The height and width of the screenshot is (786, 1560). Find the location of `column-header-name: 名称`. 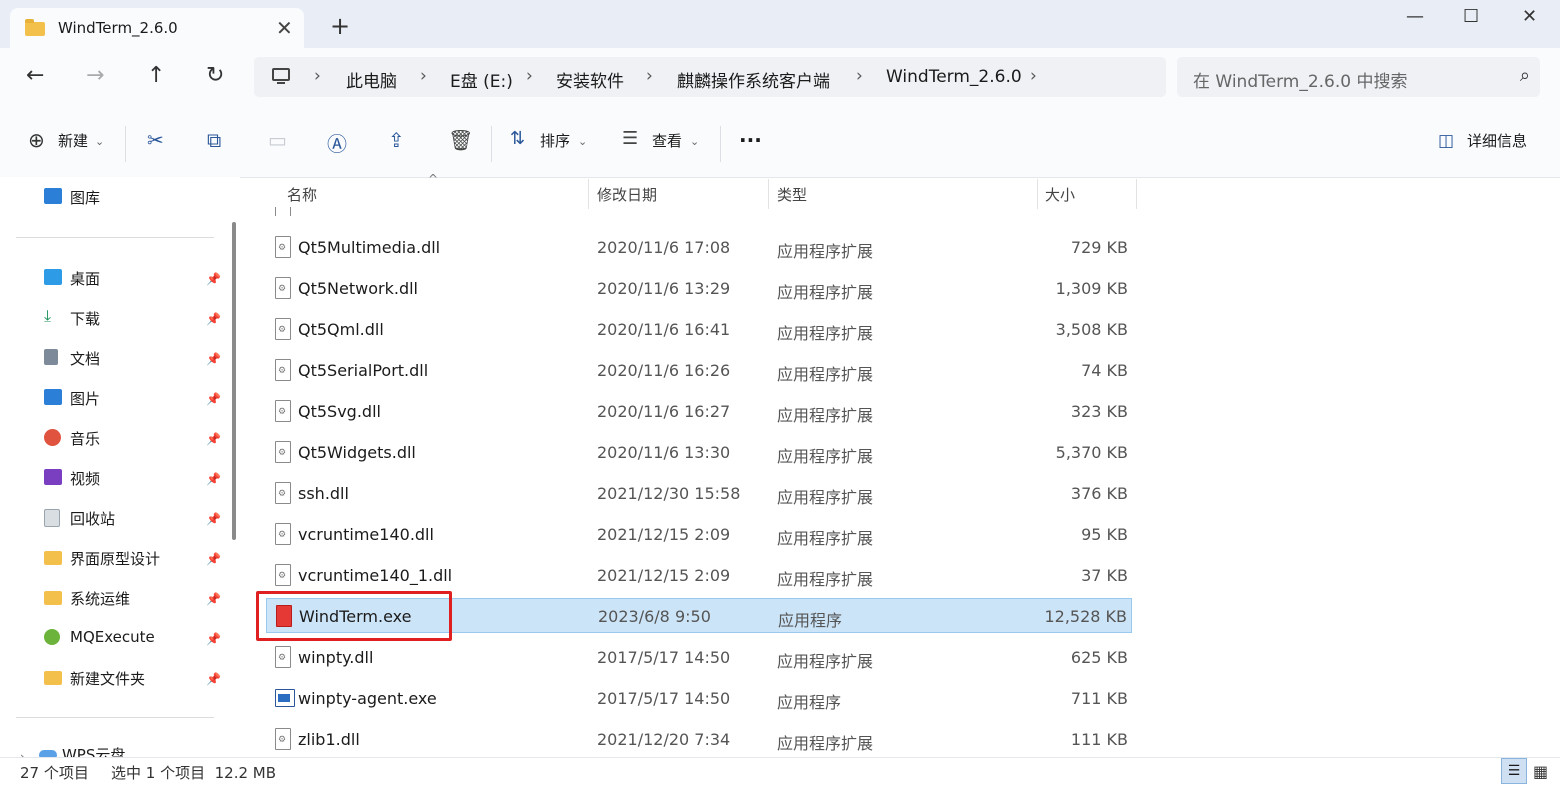

column-header-name: 名称 is located at coordinates (302, 194).